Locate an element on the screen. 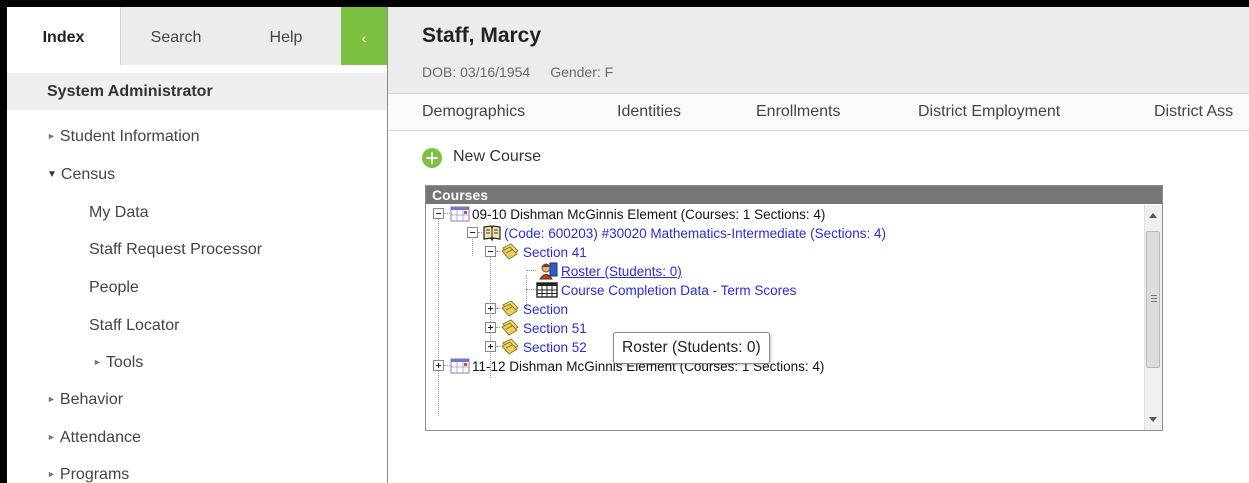 The height and width of the screenshot is (483, 1249). tree-label-section: Section is located at coordinates (545, 309).